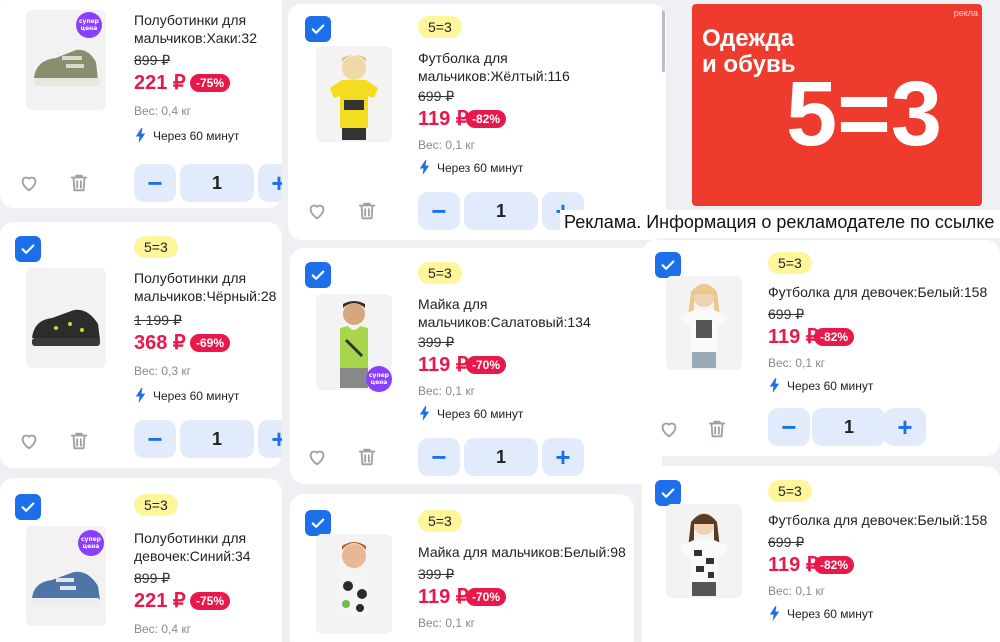 This screenshot has width=1000, height=642. I want to click on product-title: мальчиков:Жёлтый:116, so click(494, 76).